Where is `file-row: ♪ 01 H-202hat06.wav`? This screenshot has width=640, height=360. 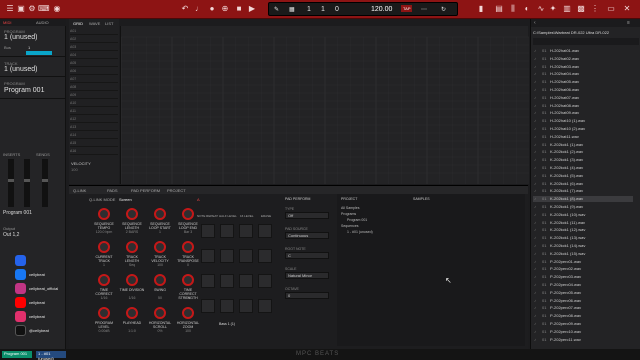
file-row: ♪ 01 H-202hat06.wav is located at coordinates (583, 90).